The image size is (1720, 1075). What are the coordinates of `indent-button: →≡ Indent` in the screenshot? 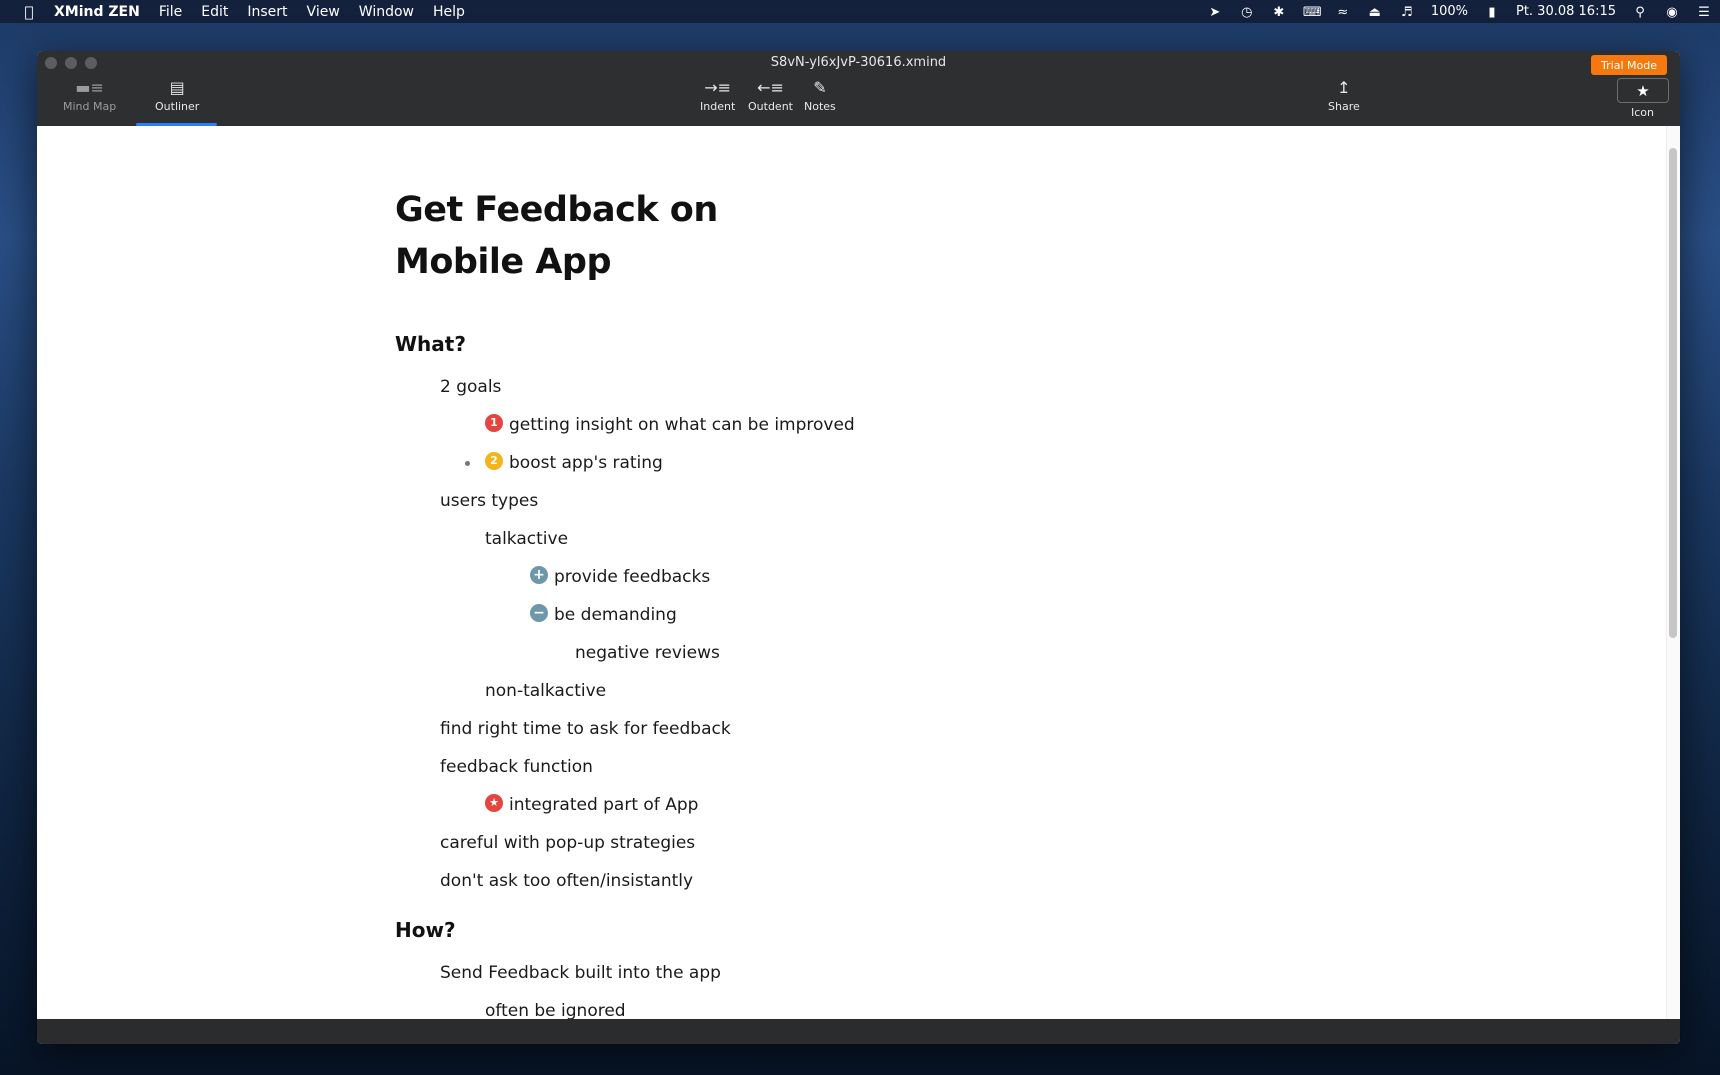 It's located at (717, 95).